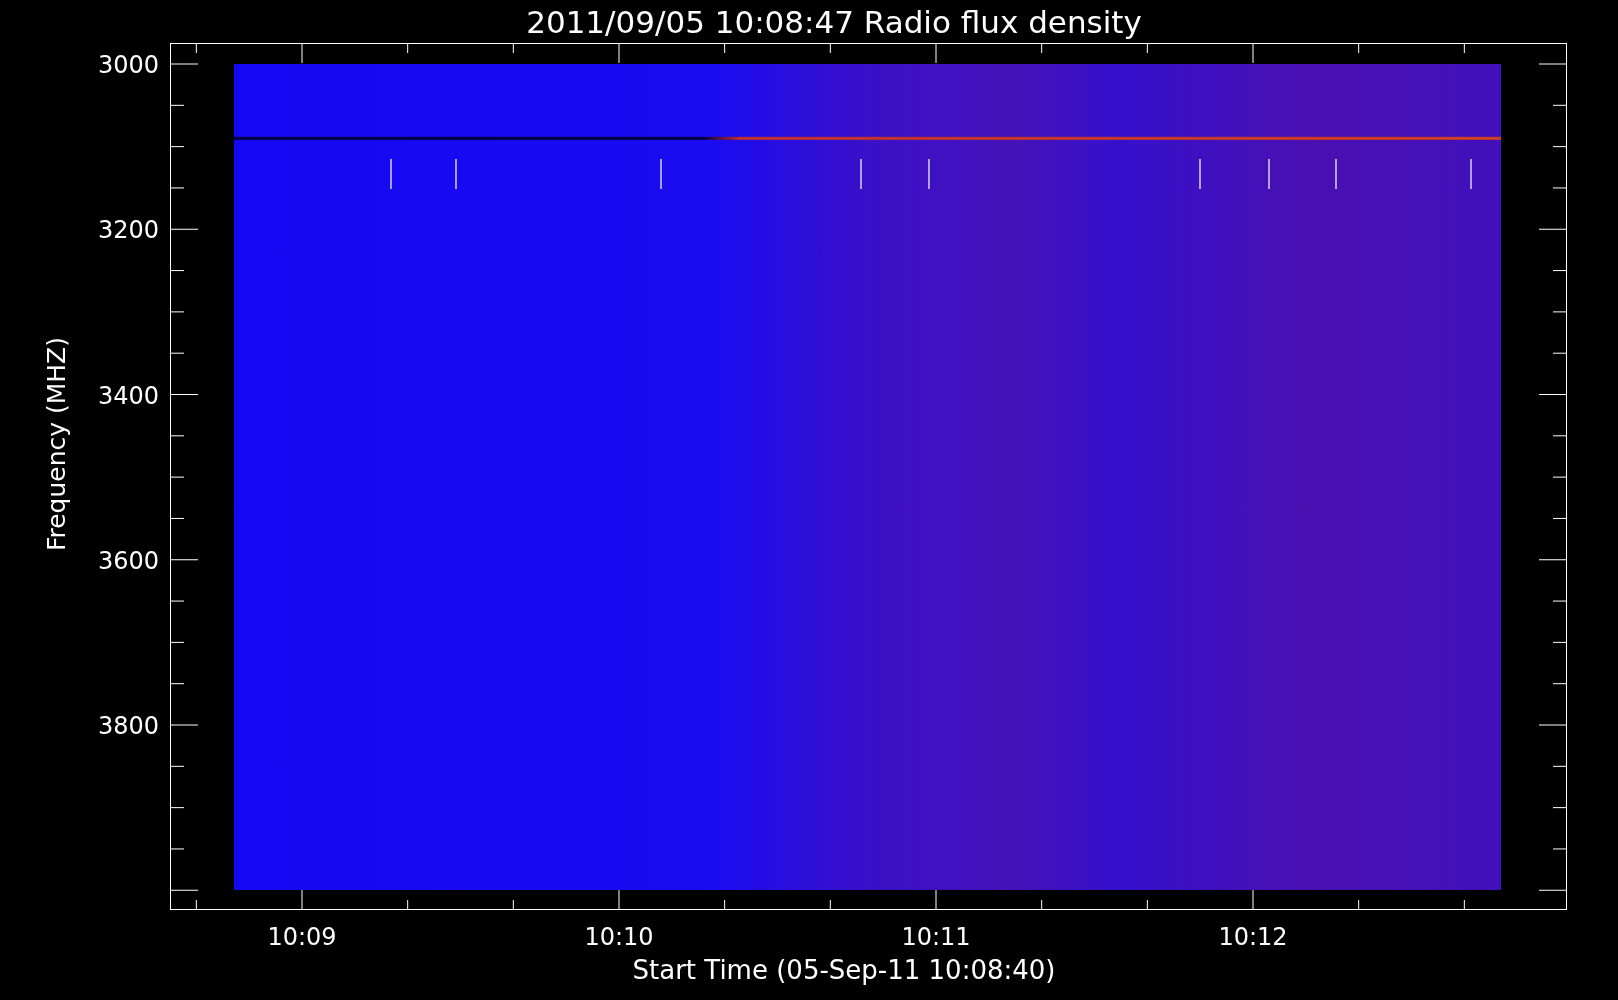 The height and width of the screenshot is (1000, 1618). Describe the element at coordinates (843, 970) in the screenshot. I see `axis-label: Start Time (05-Sep-11 10:08:40)` at that location.